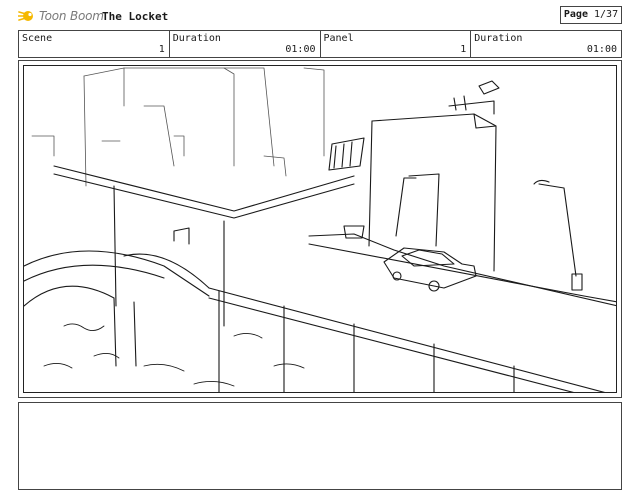 Image resolution: width=640 pixels, height=496 pixels. I want to click on panel-value: 1, so click(463, 49).